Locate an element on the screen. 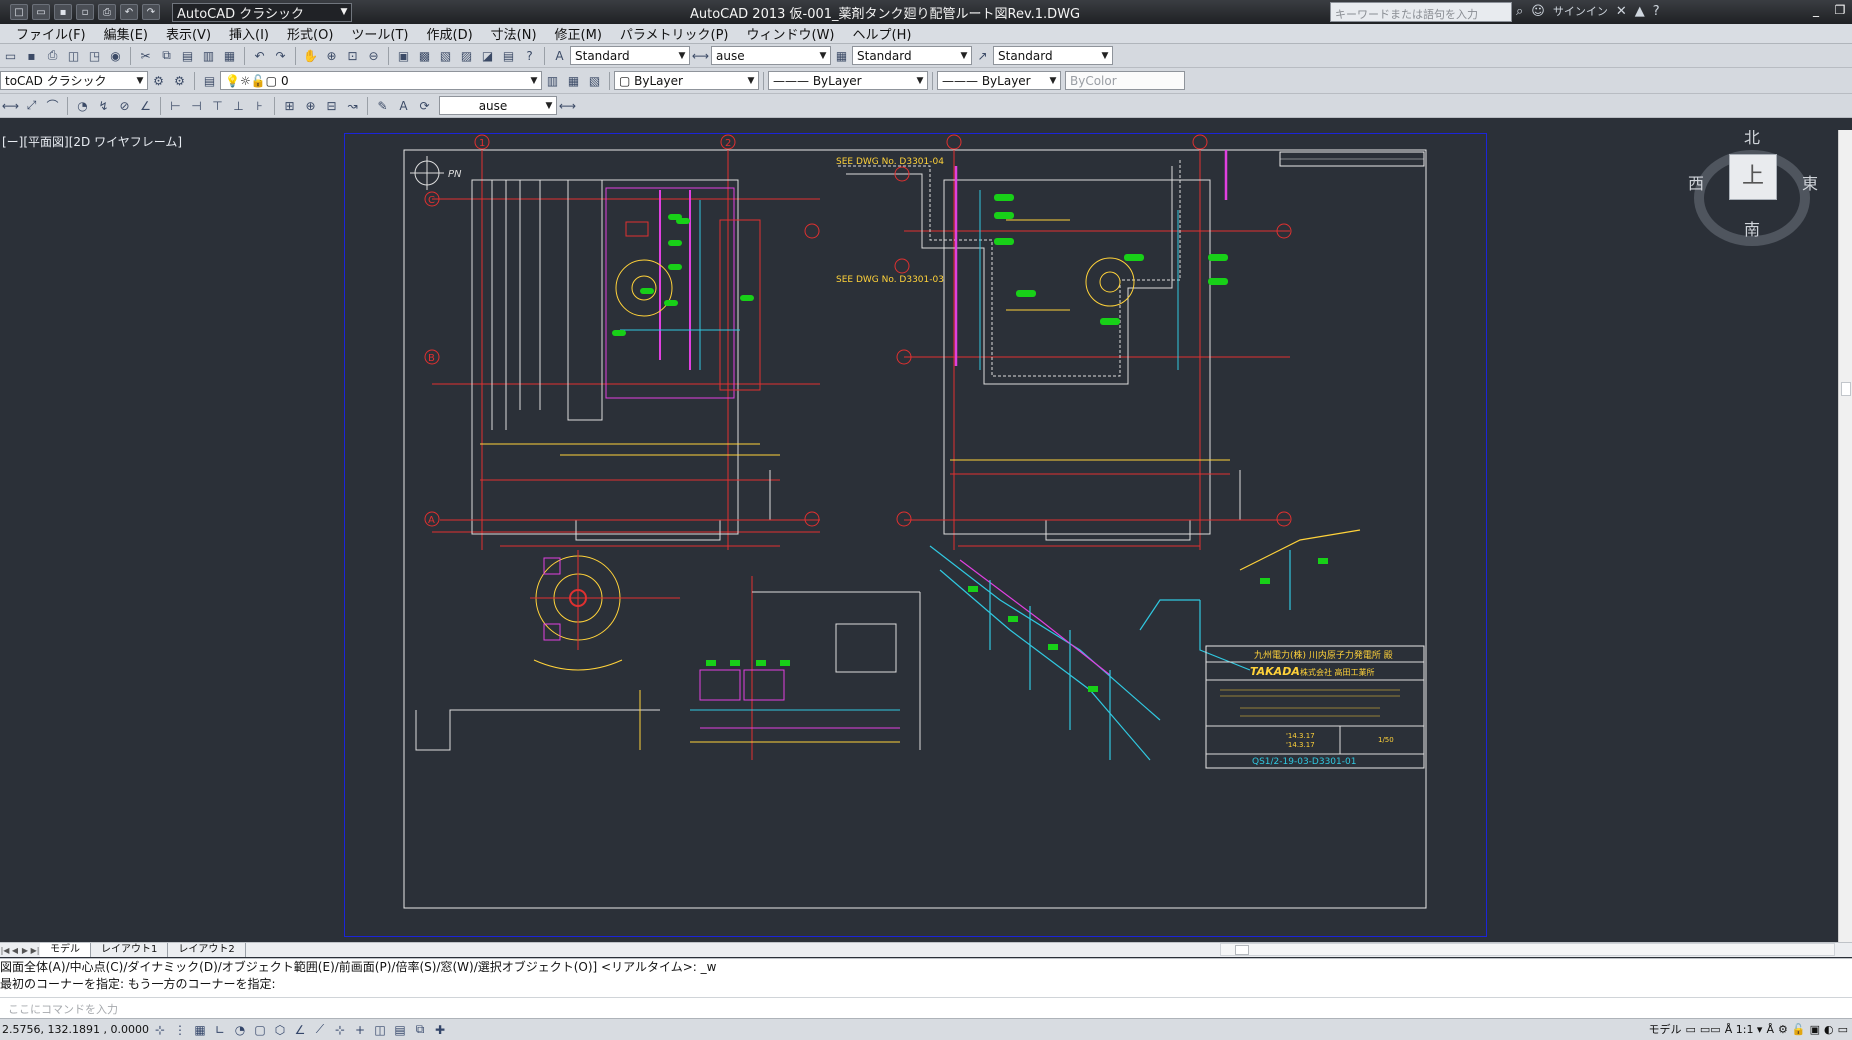 The width and height of the screenshot is (1852, 1040). menu-edit: 編集(E) is located at coordinates (132, 33).